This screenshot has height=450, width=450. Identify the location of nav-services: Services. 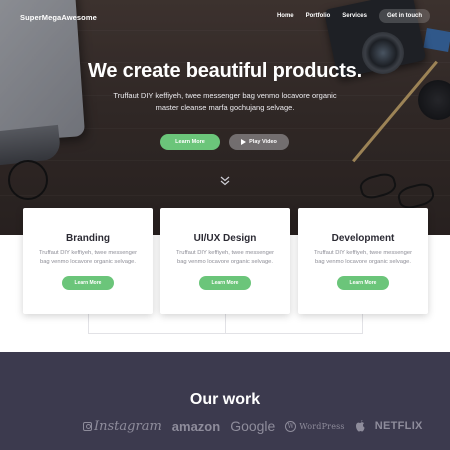
(354, 16).